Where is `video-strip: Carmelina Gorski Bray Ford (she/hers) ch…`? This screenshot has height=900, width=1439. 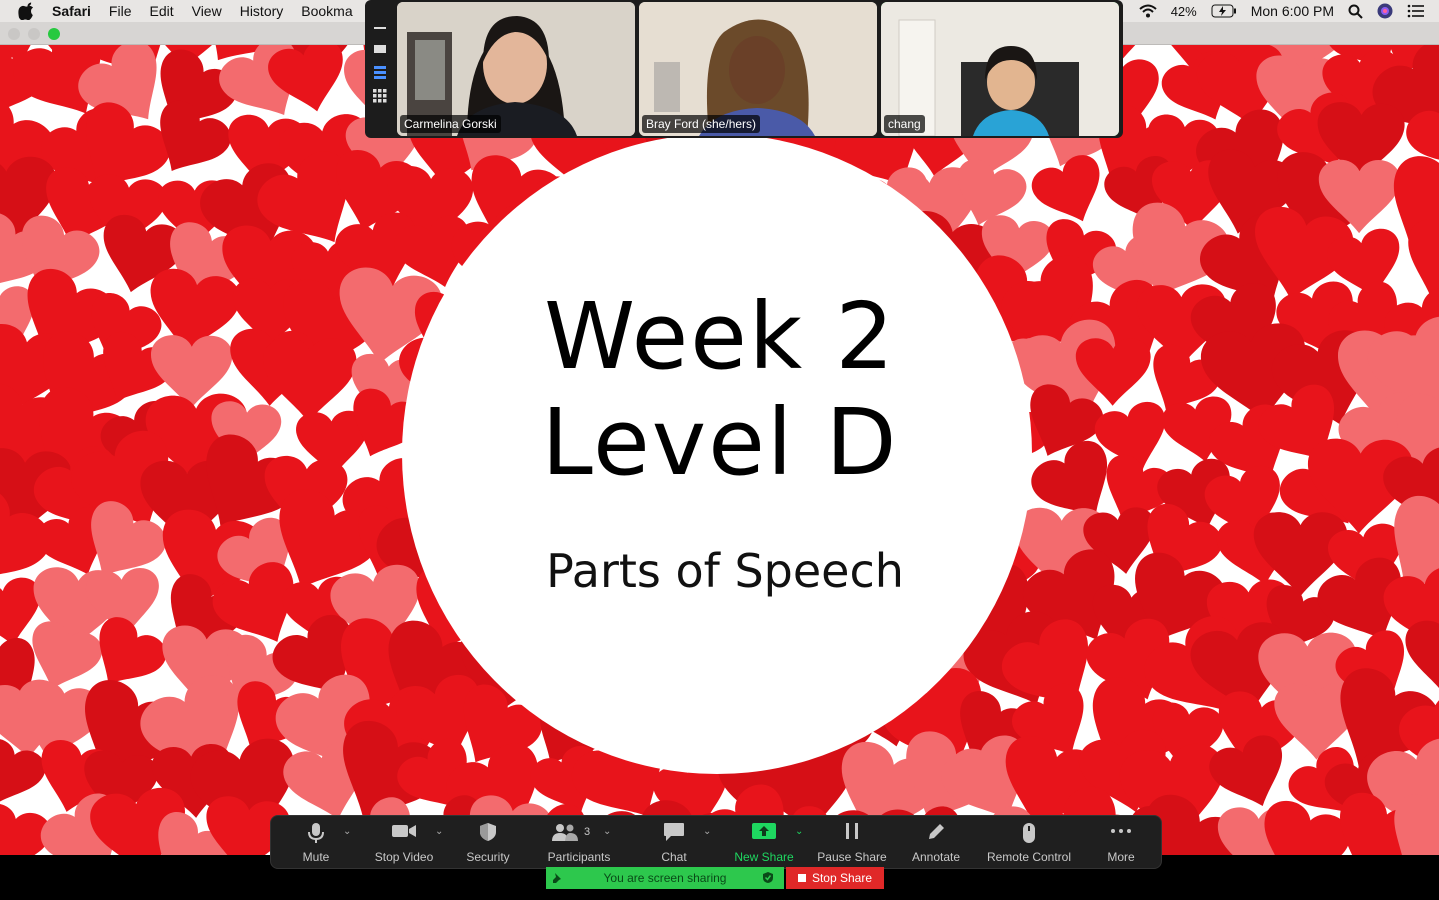
video-strip: Carmelina Gorski Bray Ford (she/hers) ch… is located at coordinates (744, 69).